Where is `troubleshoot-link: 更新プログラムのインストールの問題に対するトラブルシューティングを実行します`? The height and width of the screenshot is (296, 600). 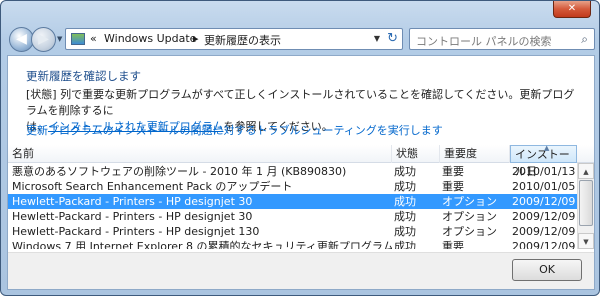 troubleshoot-link: 更新プログラムのインストールの問題に対するトラブルシューティングを実行します is located at coordinates (234, 130).